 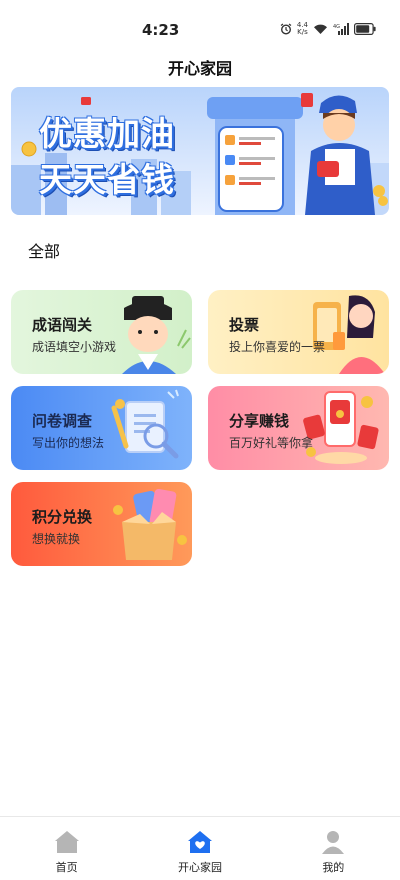 I want to click on card-title: 问卷调查, so click(x=62, y=421).